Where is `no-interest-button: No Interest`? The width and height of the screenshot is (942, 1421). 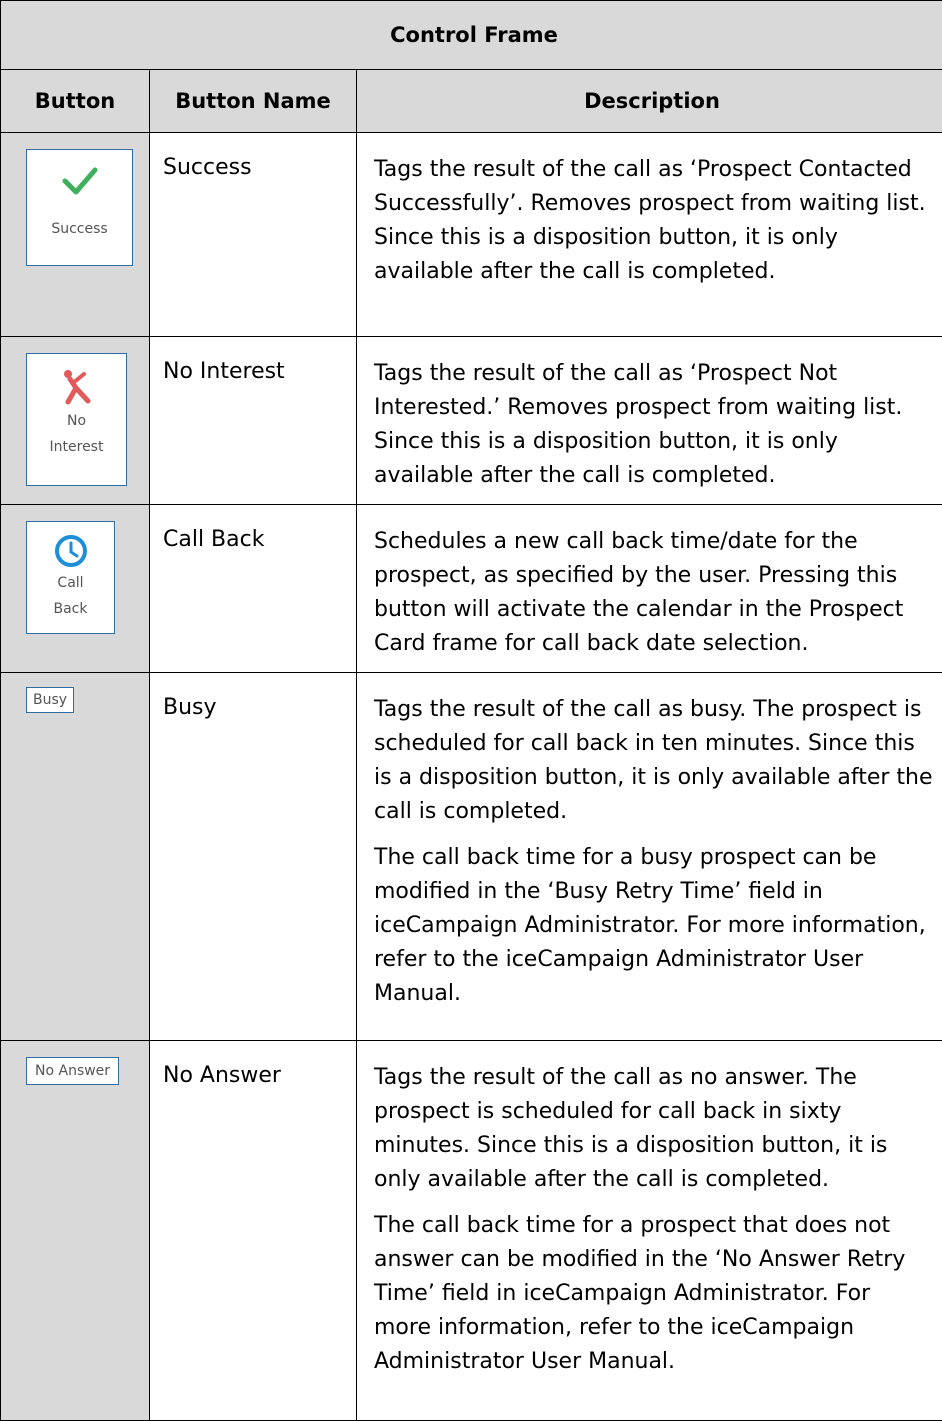 no-interest-button: No Interest is located at coordinates (76, 419).